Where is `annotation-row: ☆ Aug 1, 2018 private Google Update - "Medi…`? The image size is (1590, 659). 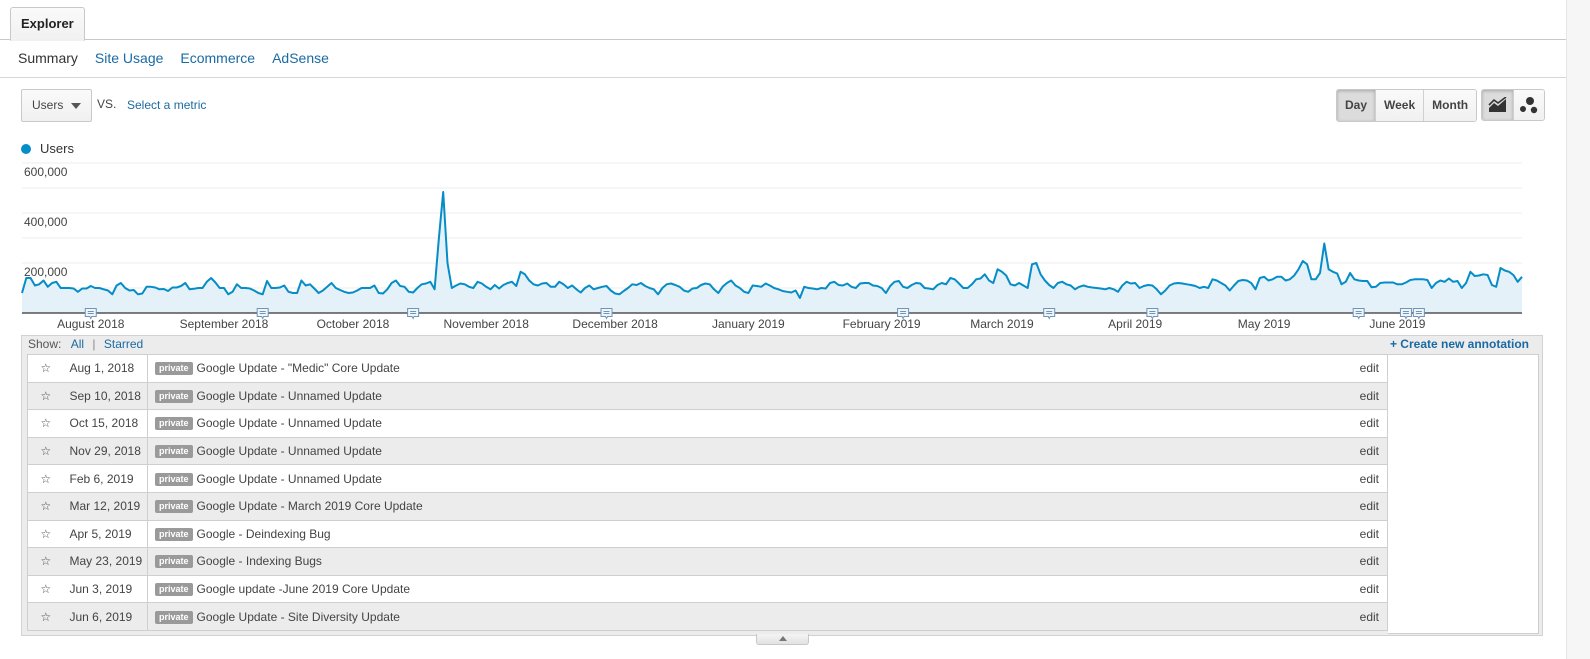 annotation-row: ☆ Aug 1, 2018 private Google Update - "Medi… is located at coordinates (707, 368).